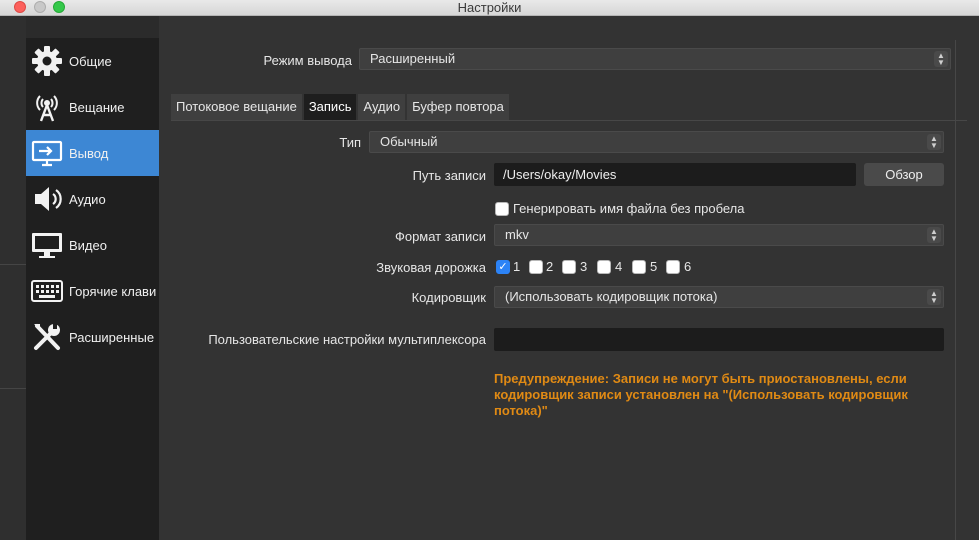 The width and height of the screenshot is (979, 540). I want to click on sidebar-item-advanced: Расширенные, so click(92, 337).